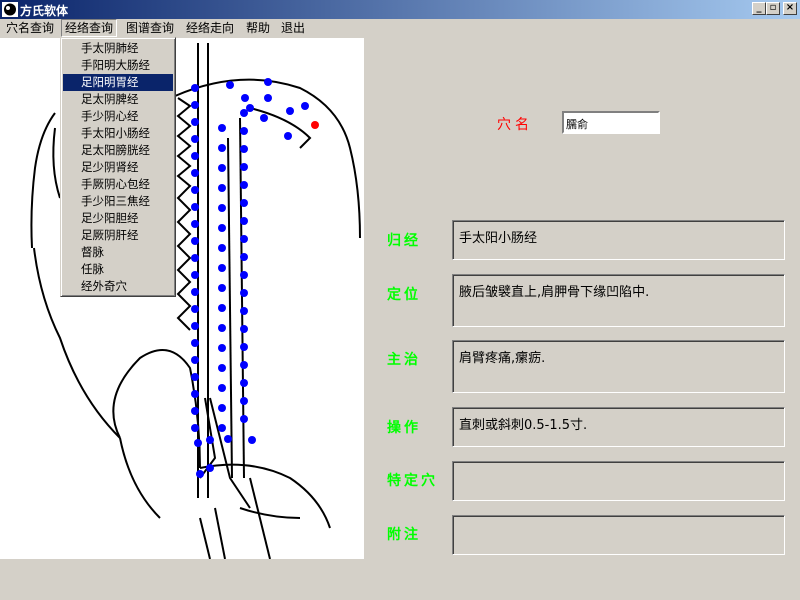 The width and height of the screenshot is (800, 600). I want to click on dropdown-item: 手太阳小肠经, so click(118, 133).